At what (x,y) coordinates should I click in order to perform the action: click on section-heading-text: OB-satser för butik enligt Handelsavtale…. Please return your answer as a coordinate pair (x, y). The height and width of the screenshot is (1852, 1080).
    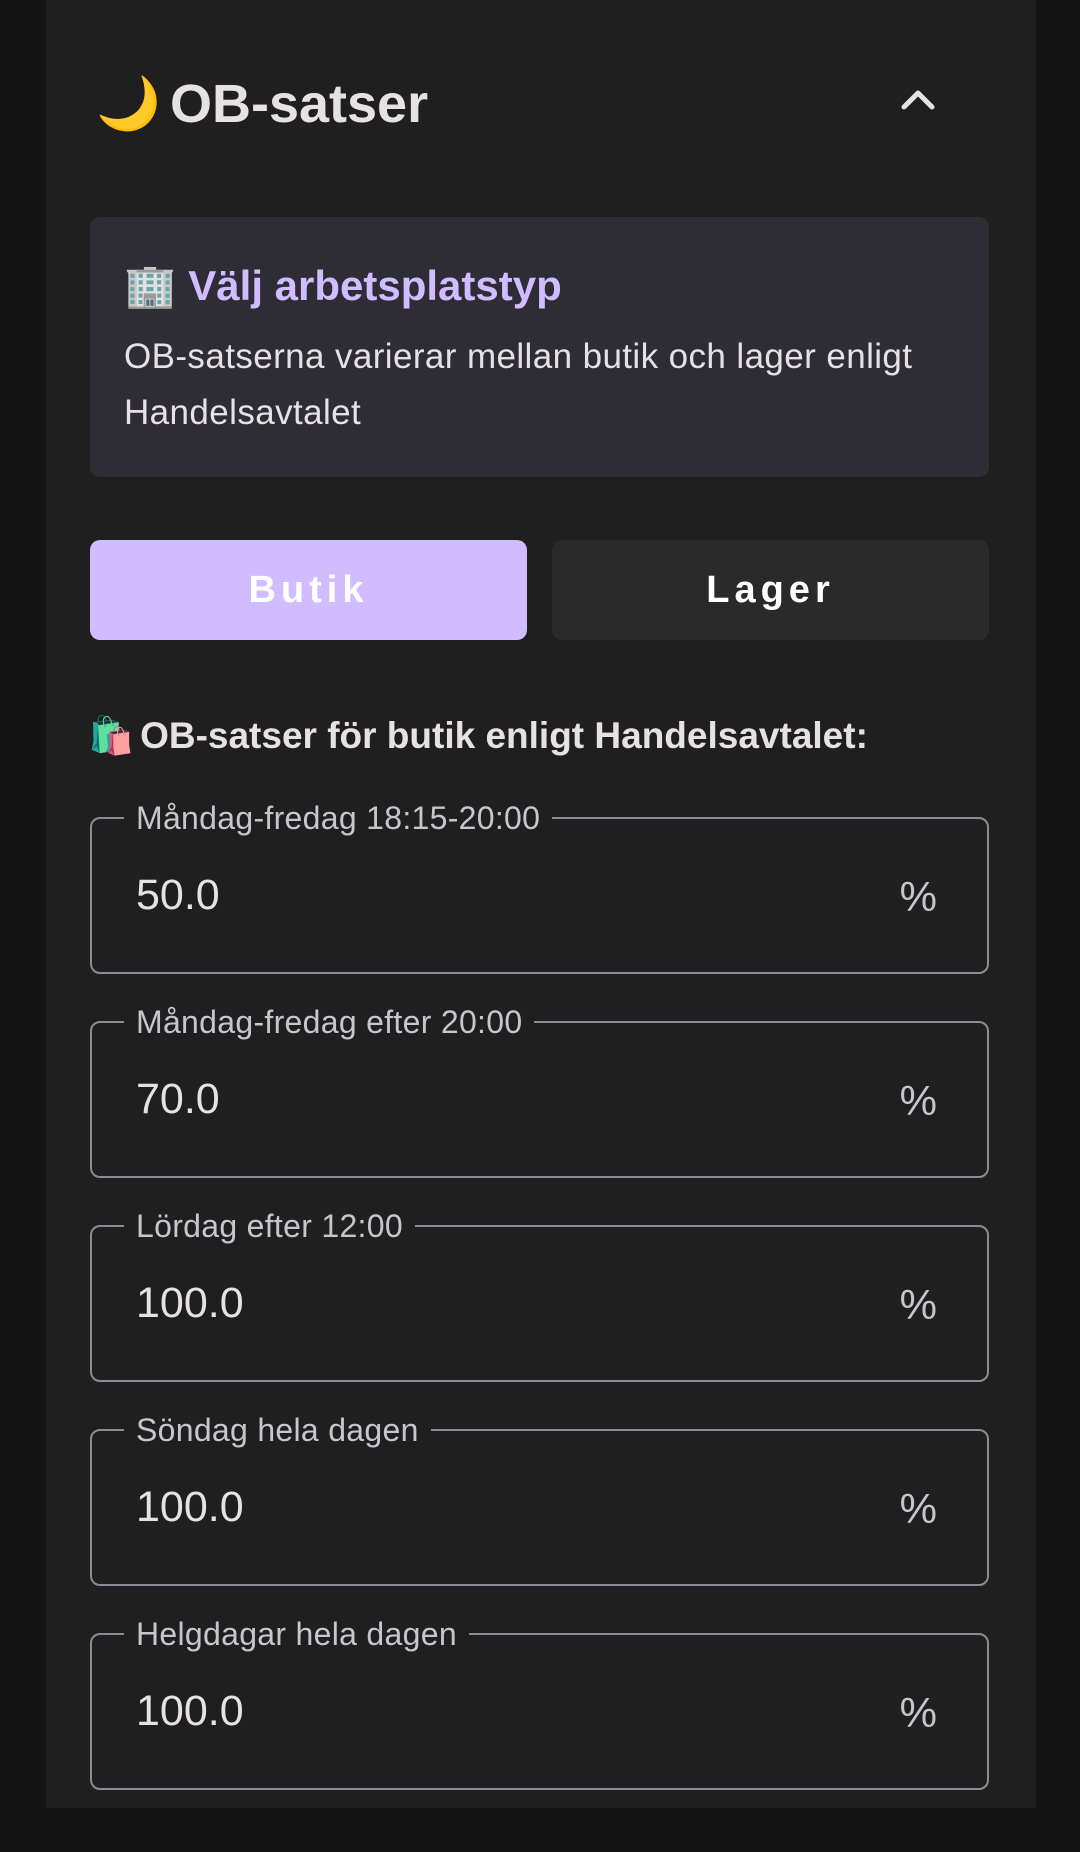
    Looking at the image, I should click on (504, 735).